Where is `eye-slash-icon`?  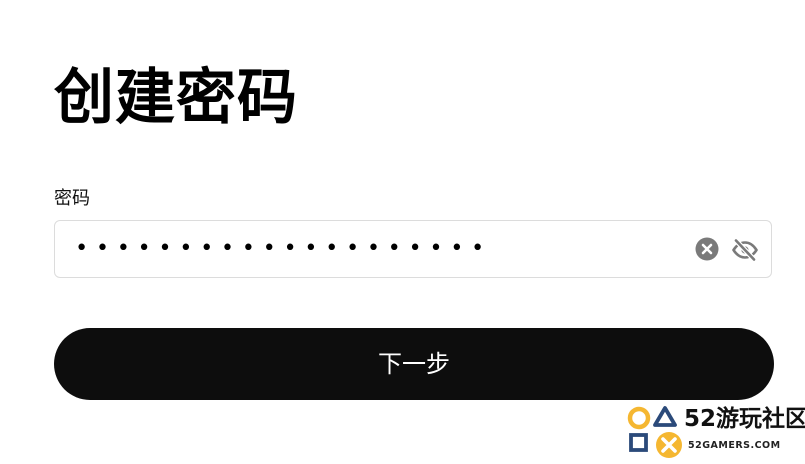
eye-slash-icon is located at coordinates (745, 250).